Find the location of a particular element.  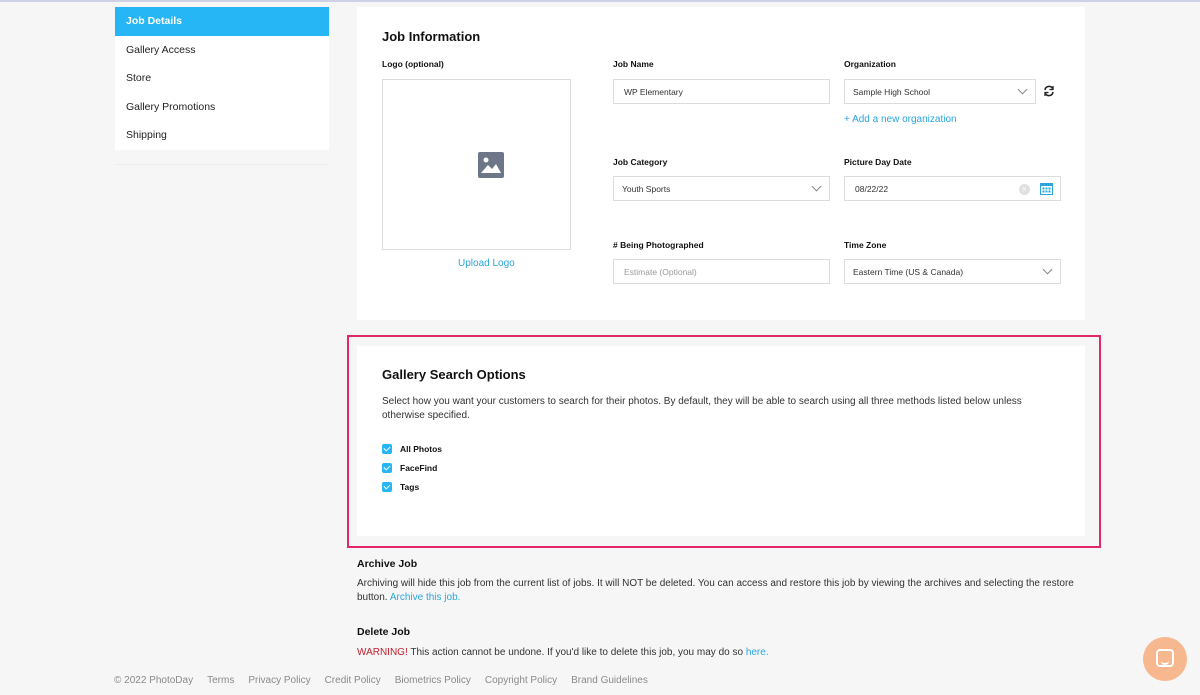

time-zone-select: Eastern Time (US & Canada) is located at coordinates (952, 271).